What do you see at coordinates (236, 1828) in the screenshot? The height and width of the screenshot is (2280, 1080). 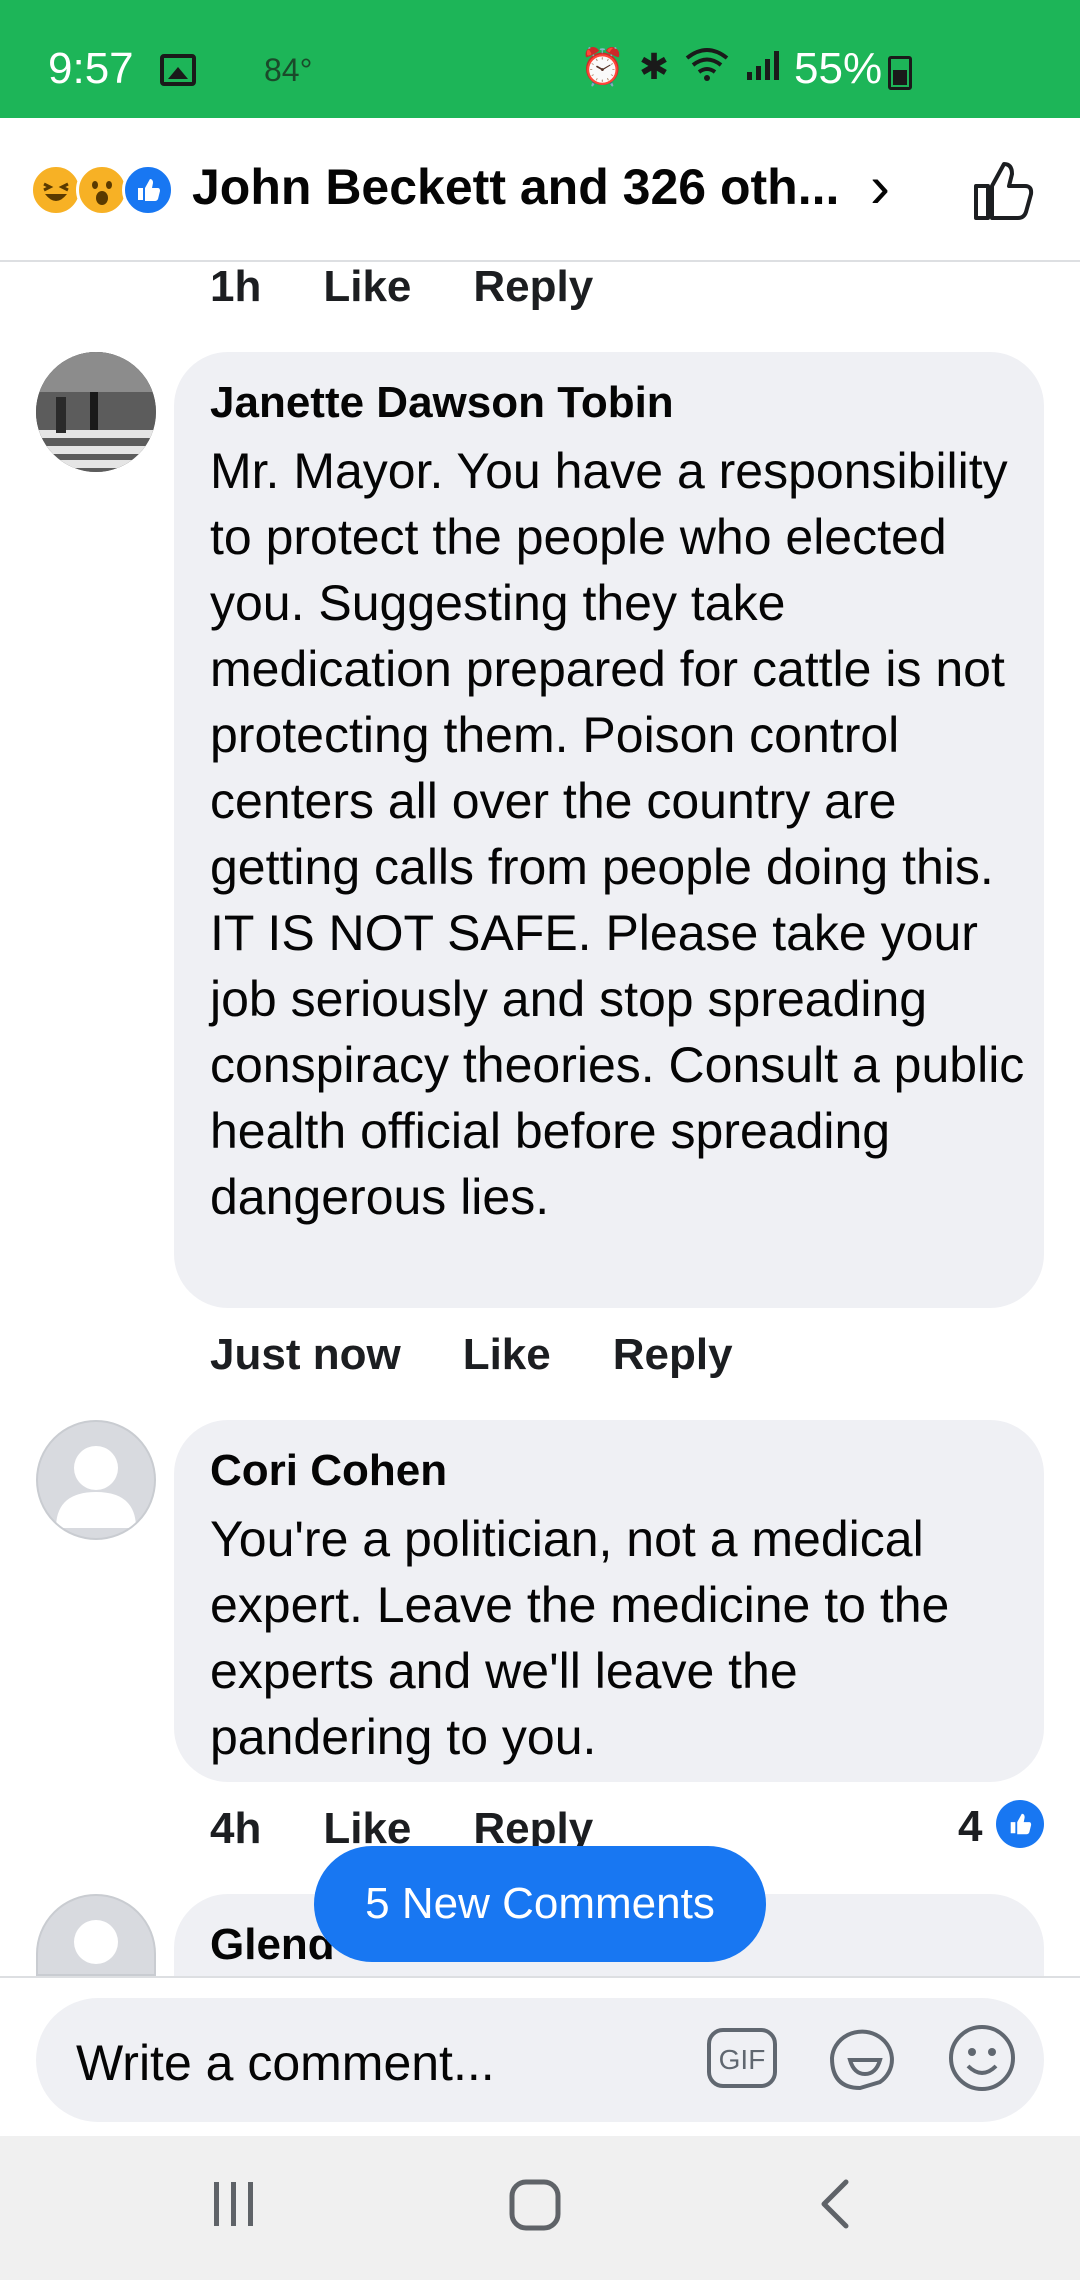 I see `comment-time: 4h` at bounding box center [236, 1828].